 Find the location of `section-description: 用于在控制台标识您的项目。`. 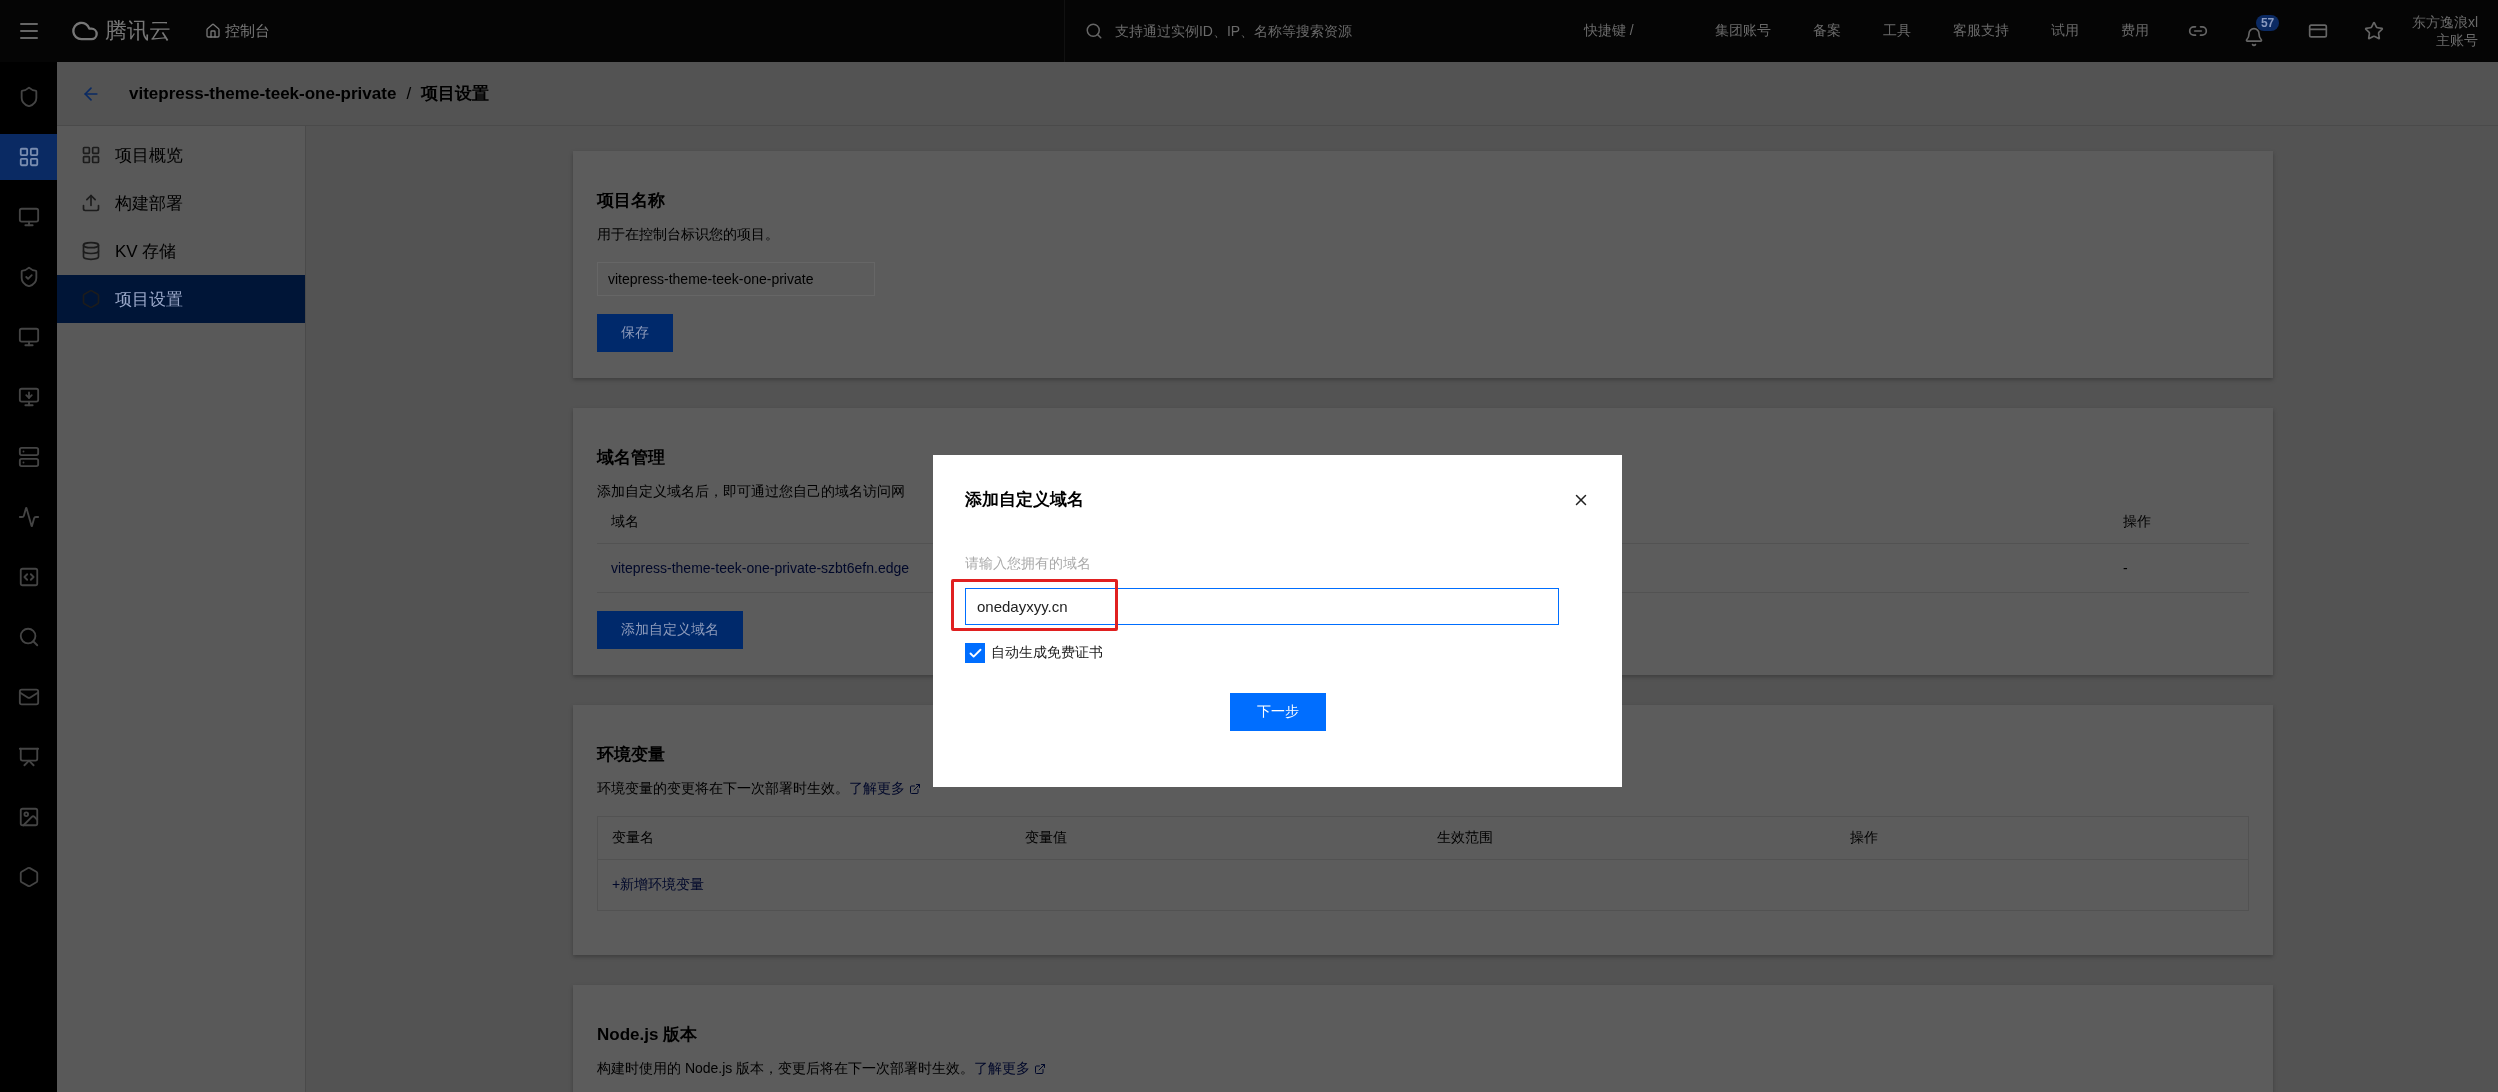

section-description: 用于在控制台标识您的项目。 is located at coordinates (688, 235).